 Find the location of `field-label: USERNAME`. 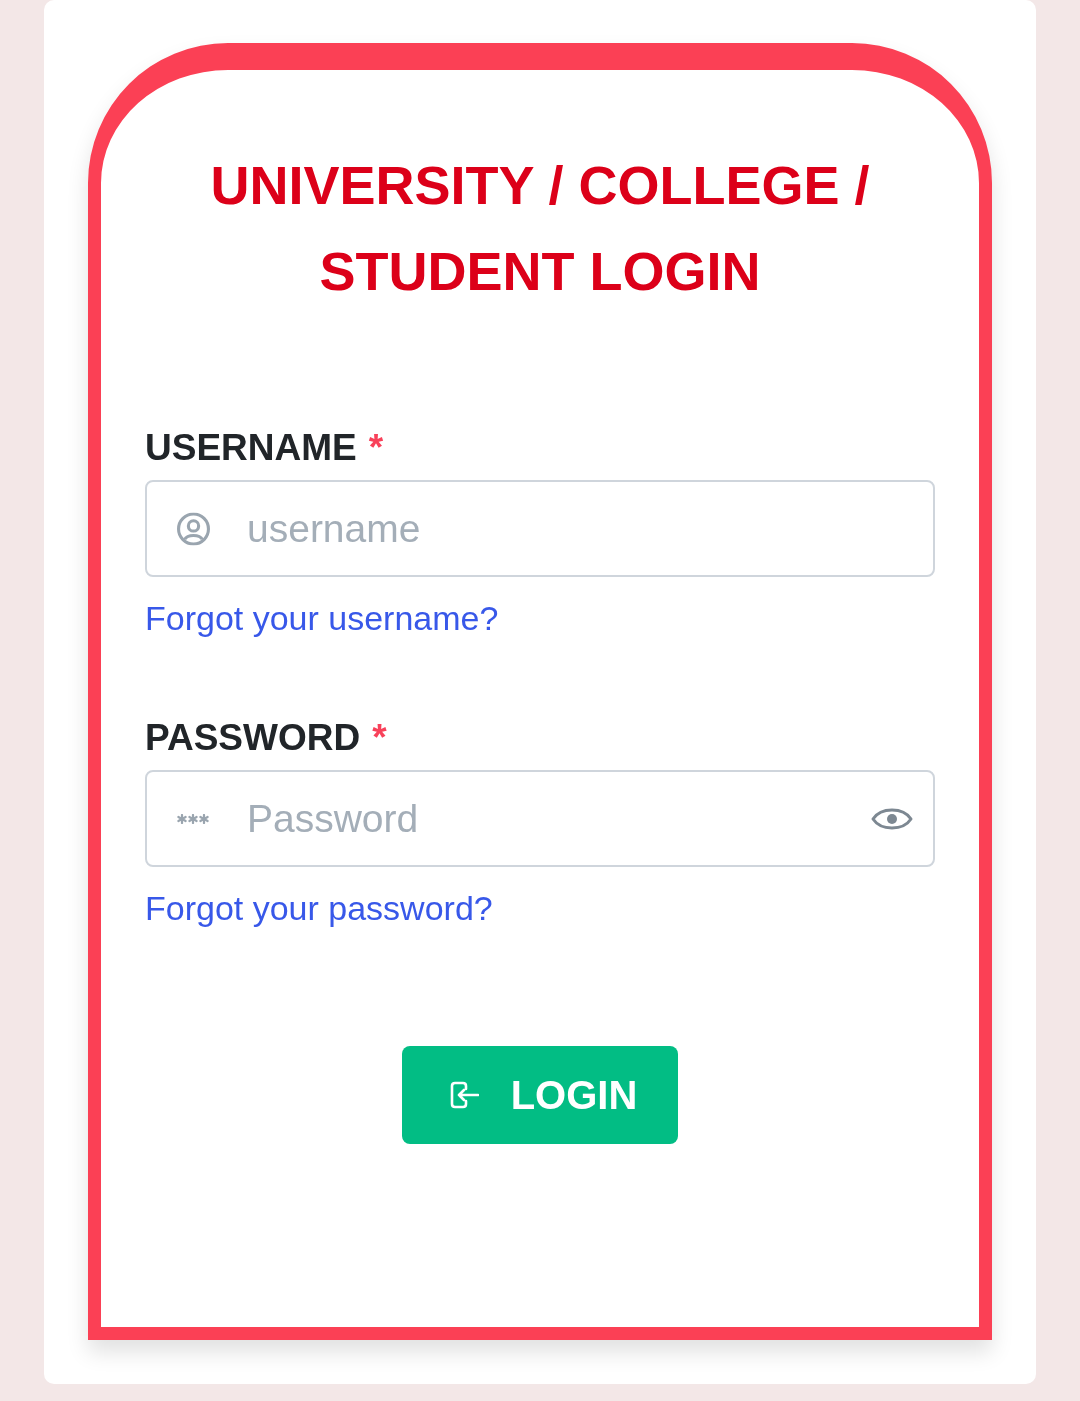

field-label: USERNAME is located at coordinates (251, 448).